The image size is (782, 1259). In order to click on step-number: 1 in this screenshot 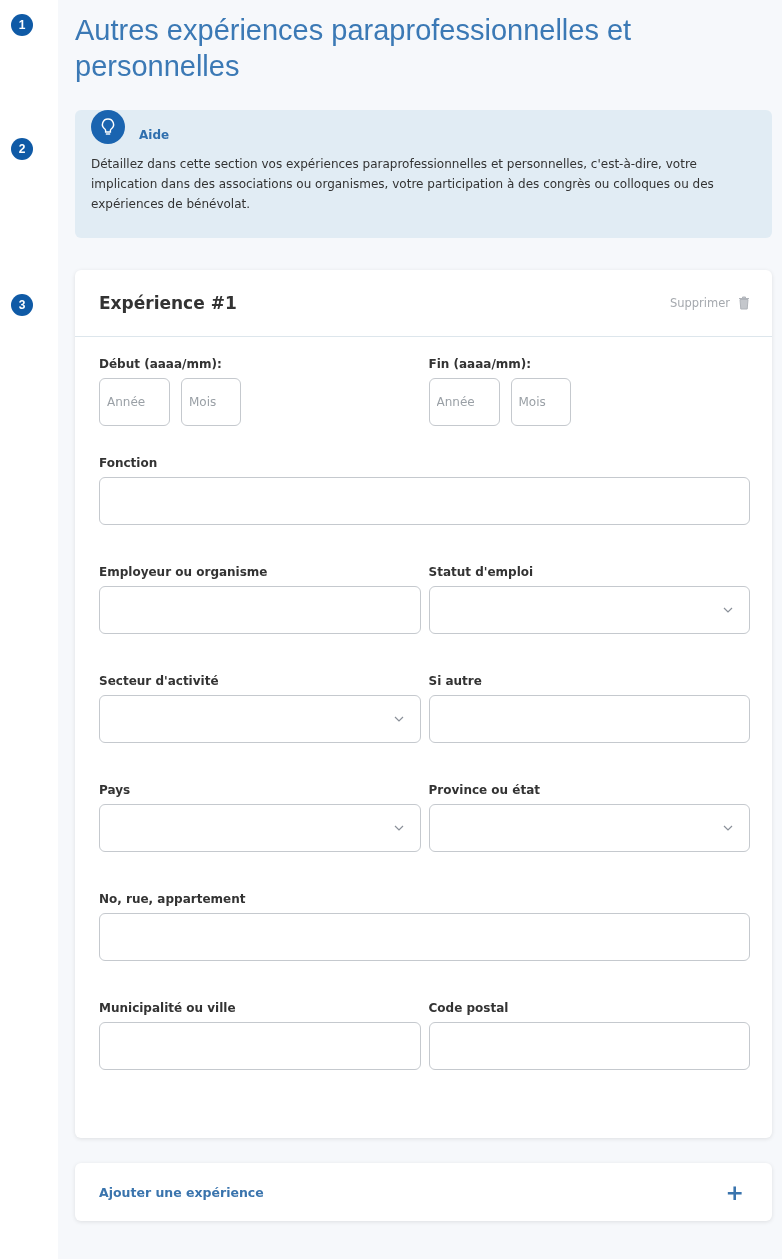, I will do `click(22, 25)`.